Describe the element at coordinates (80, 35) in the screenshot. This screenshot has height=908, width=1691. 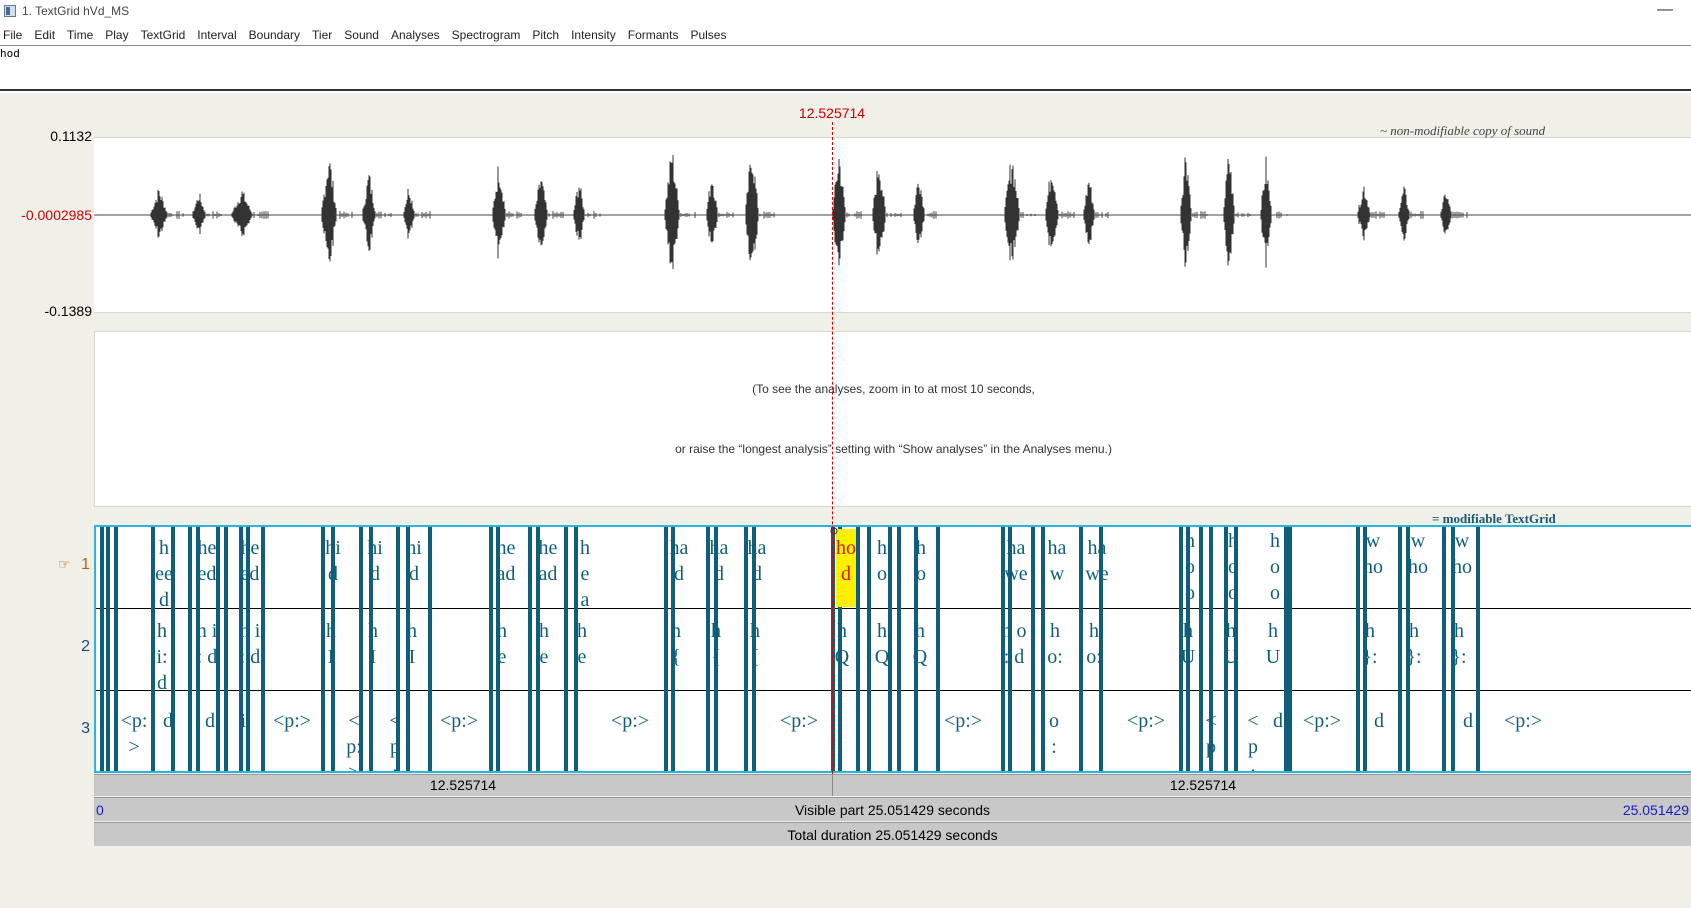
I see `menu-time: Time` at that location.